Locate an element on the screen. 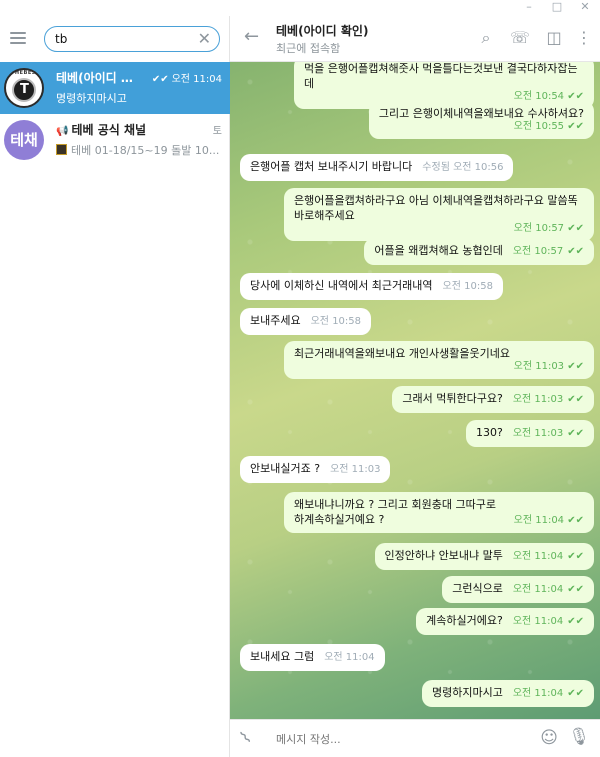 The width and height of the screenshot is (600, 757). hamburger-menu-icon is located at coordinates (19, 37).